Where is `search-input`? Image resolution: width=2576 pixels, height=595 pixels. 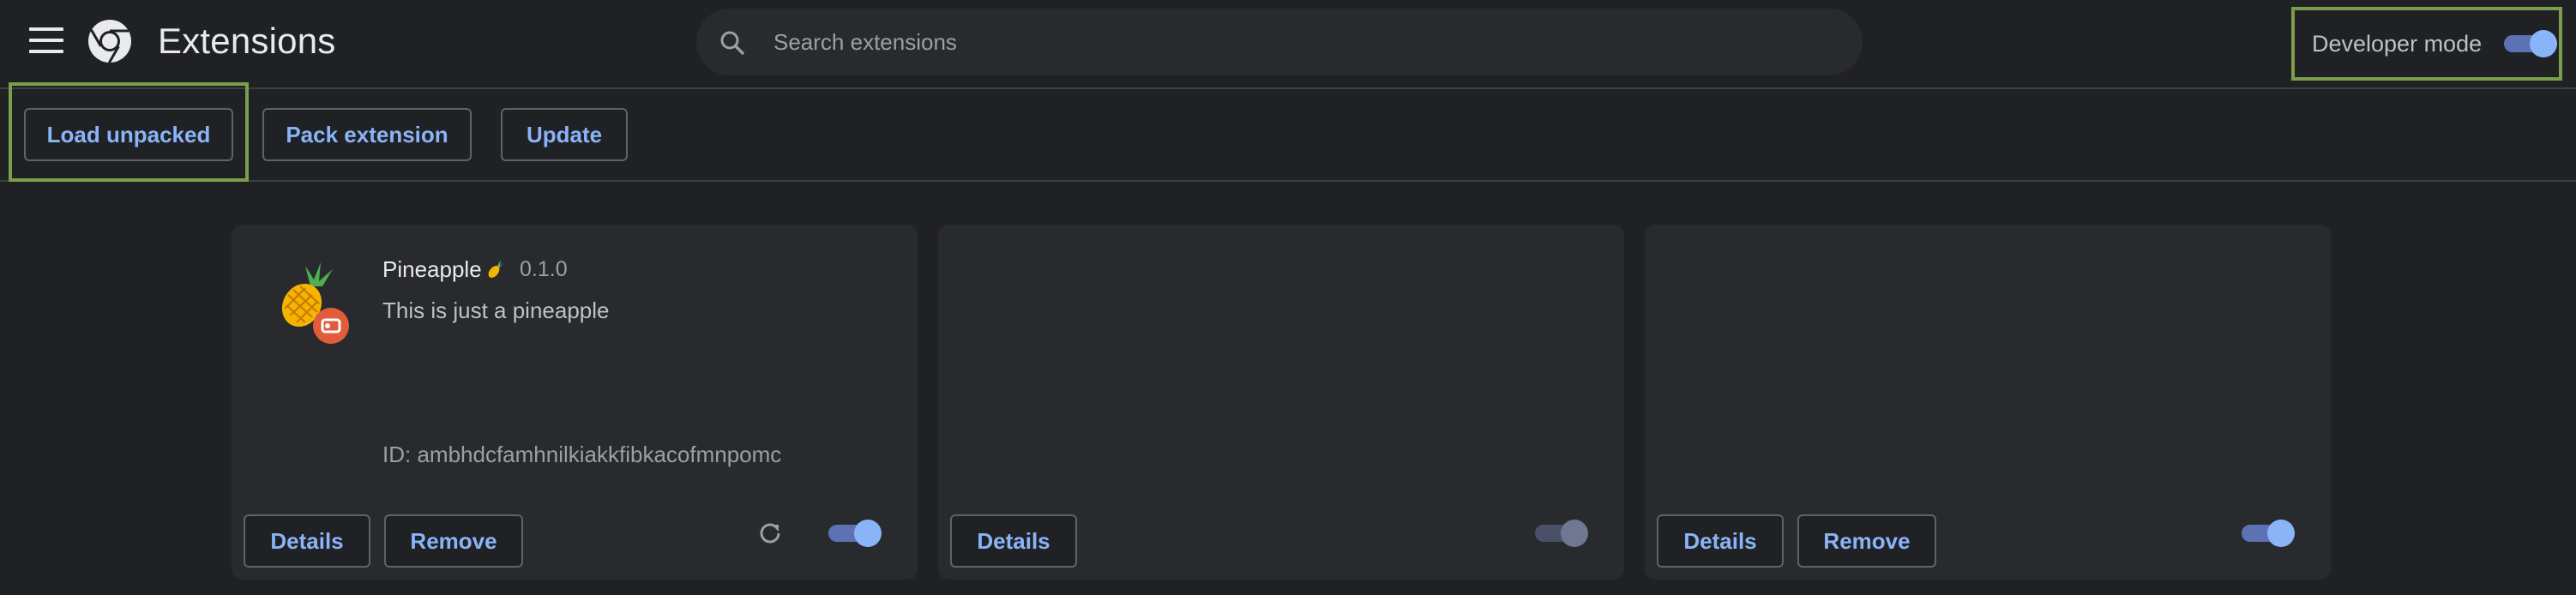 search-input is located at coordinates (1305, 42).